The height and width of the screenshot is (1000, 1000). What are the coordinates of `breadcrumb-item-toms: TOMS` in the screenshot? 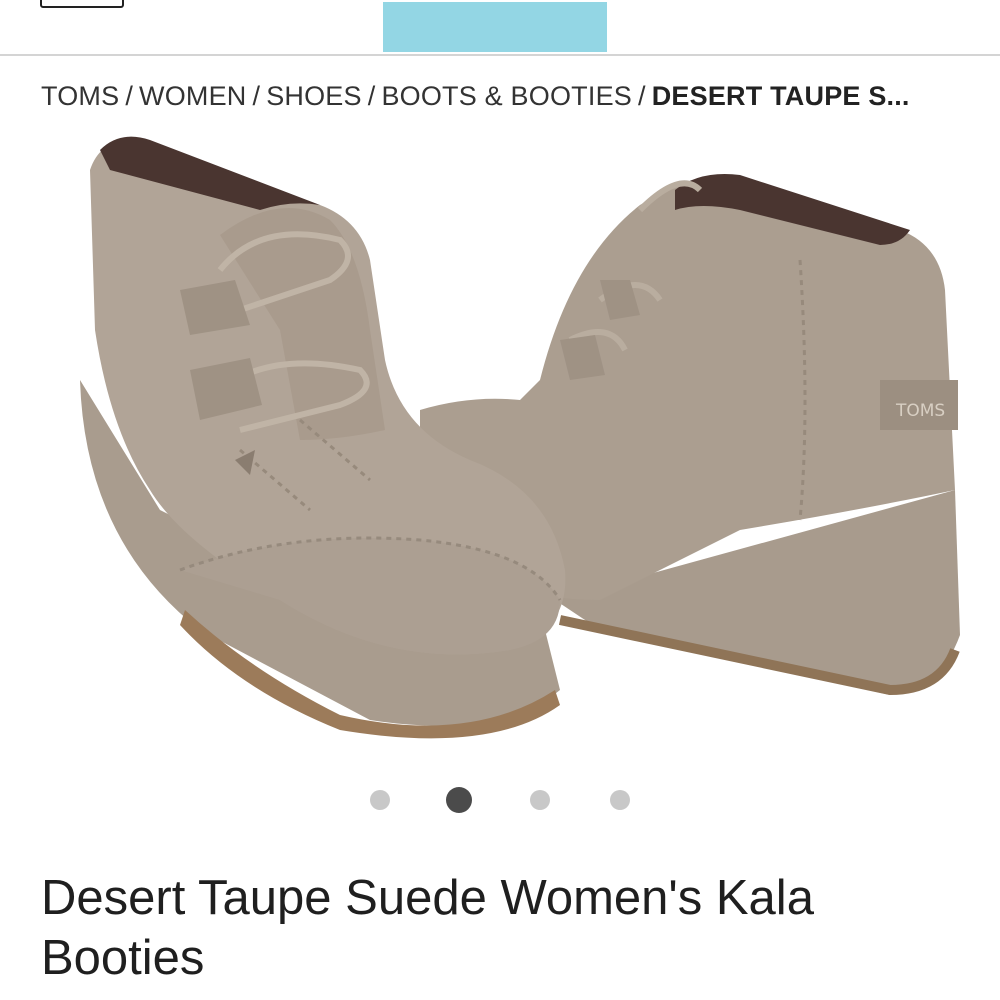 It's located at (80, 96).